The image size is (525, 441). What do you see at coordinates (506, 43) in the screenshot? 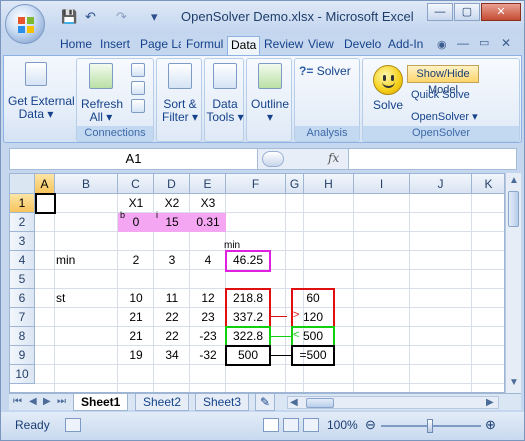
I see `ribbon-close-icon: ✕` at bounding box center [506, 43].